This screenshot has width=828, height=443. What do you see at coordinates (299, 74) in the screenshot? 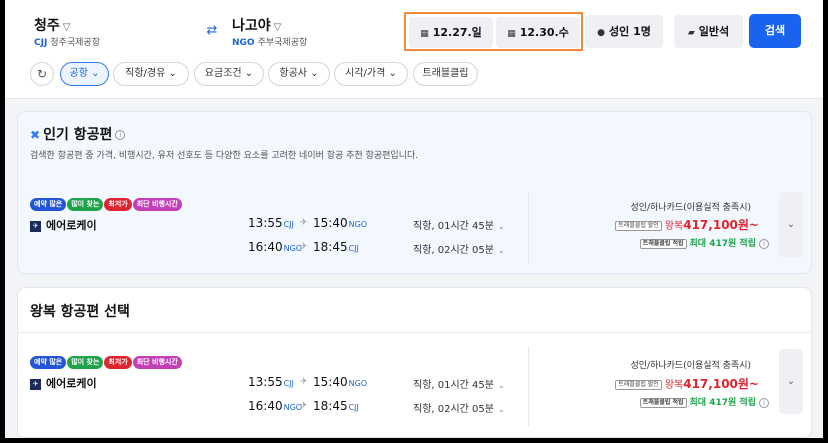
I see `filter-airline: 항공사 ⌄` at bounding box center [299, 74].